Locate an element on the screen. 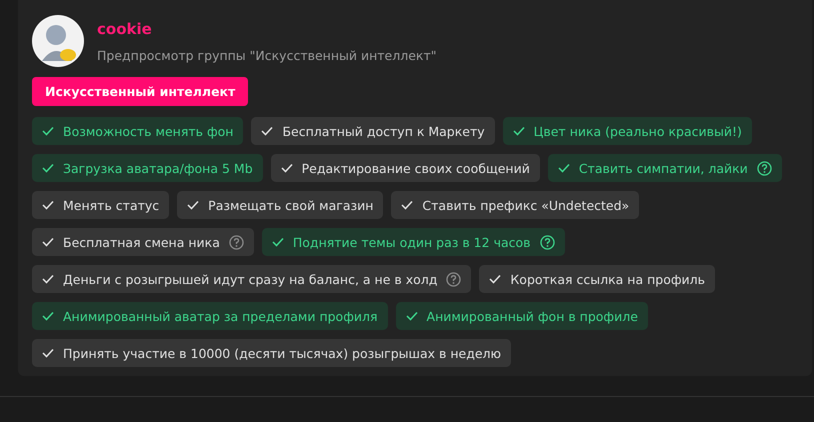 This screenshot has height=422, width=814. perk-chip: Ставить префикс «Undetected» is located at coordinates (515, 205).